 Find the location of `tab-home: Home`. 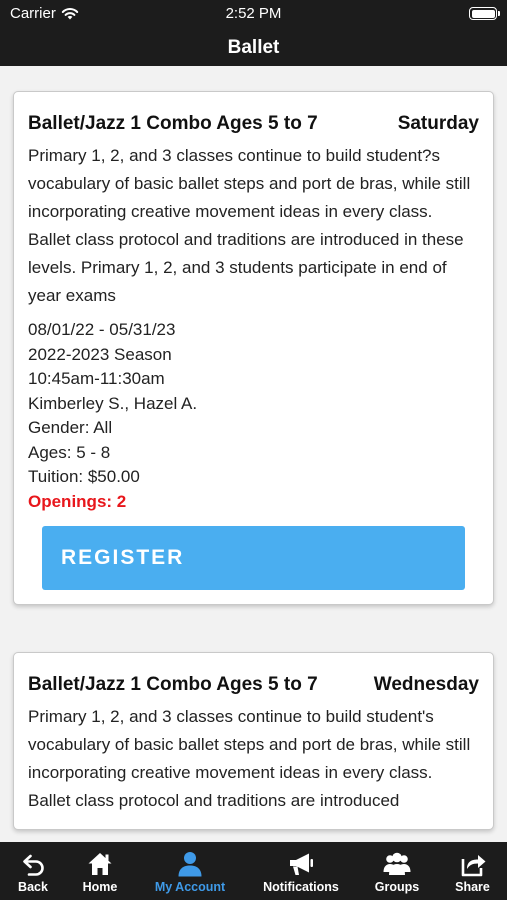

tab-home: Home is located at coordinates (100, 871).